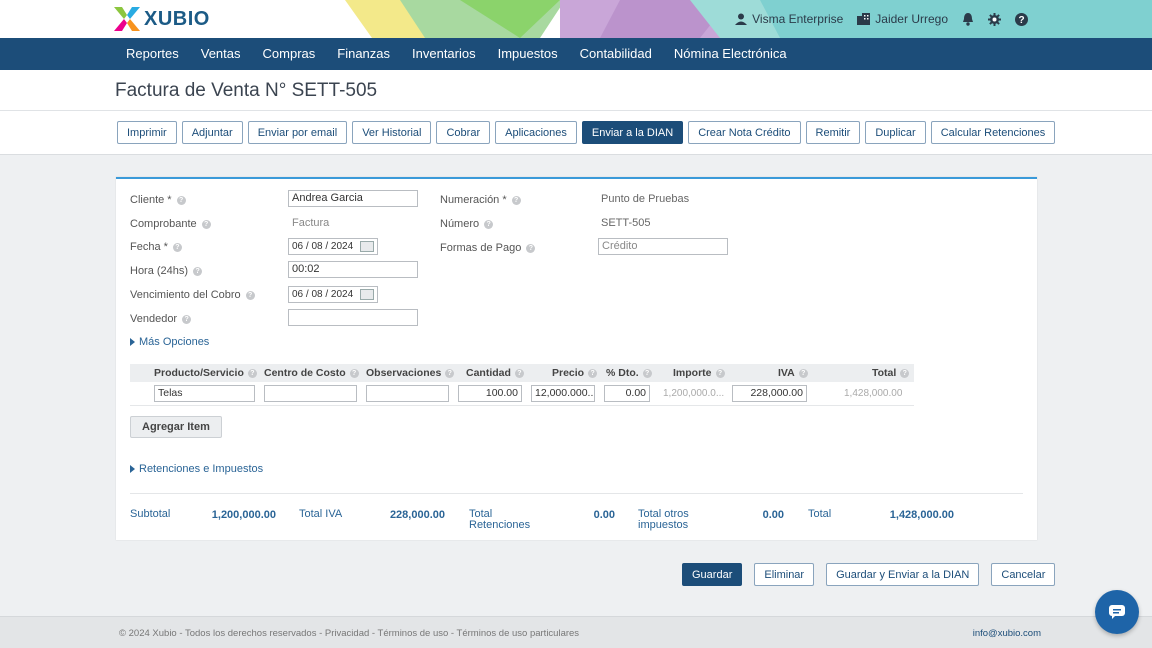 This screenshot has width=1152, height=648. What do you see at coordinates (212, 132) in the screenshot?
I see `adjuntar-button: Adjuntar` at bounding box center [212, 132].